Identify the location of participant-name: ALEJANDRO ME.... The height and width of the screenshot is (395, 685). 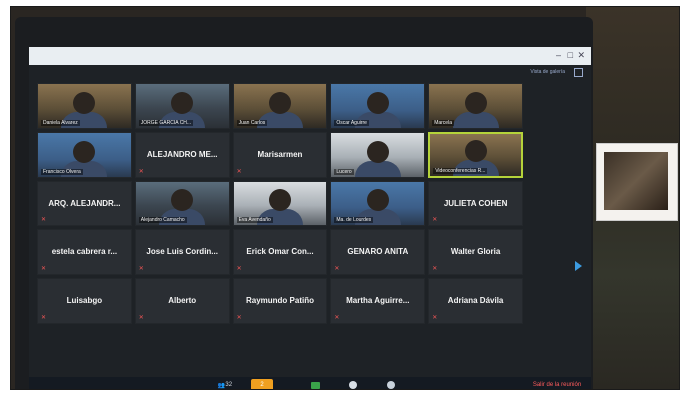
(182, 154).